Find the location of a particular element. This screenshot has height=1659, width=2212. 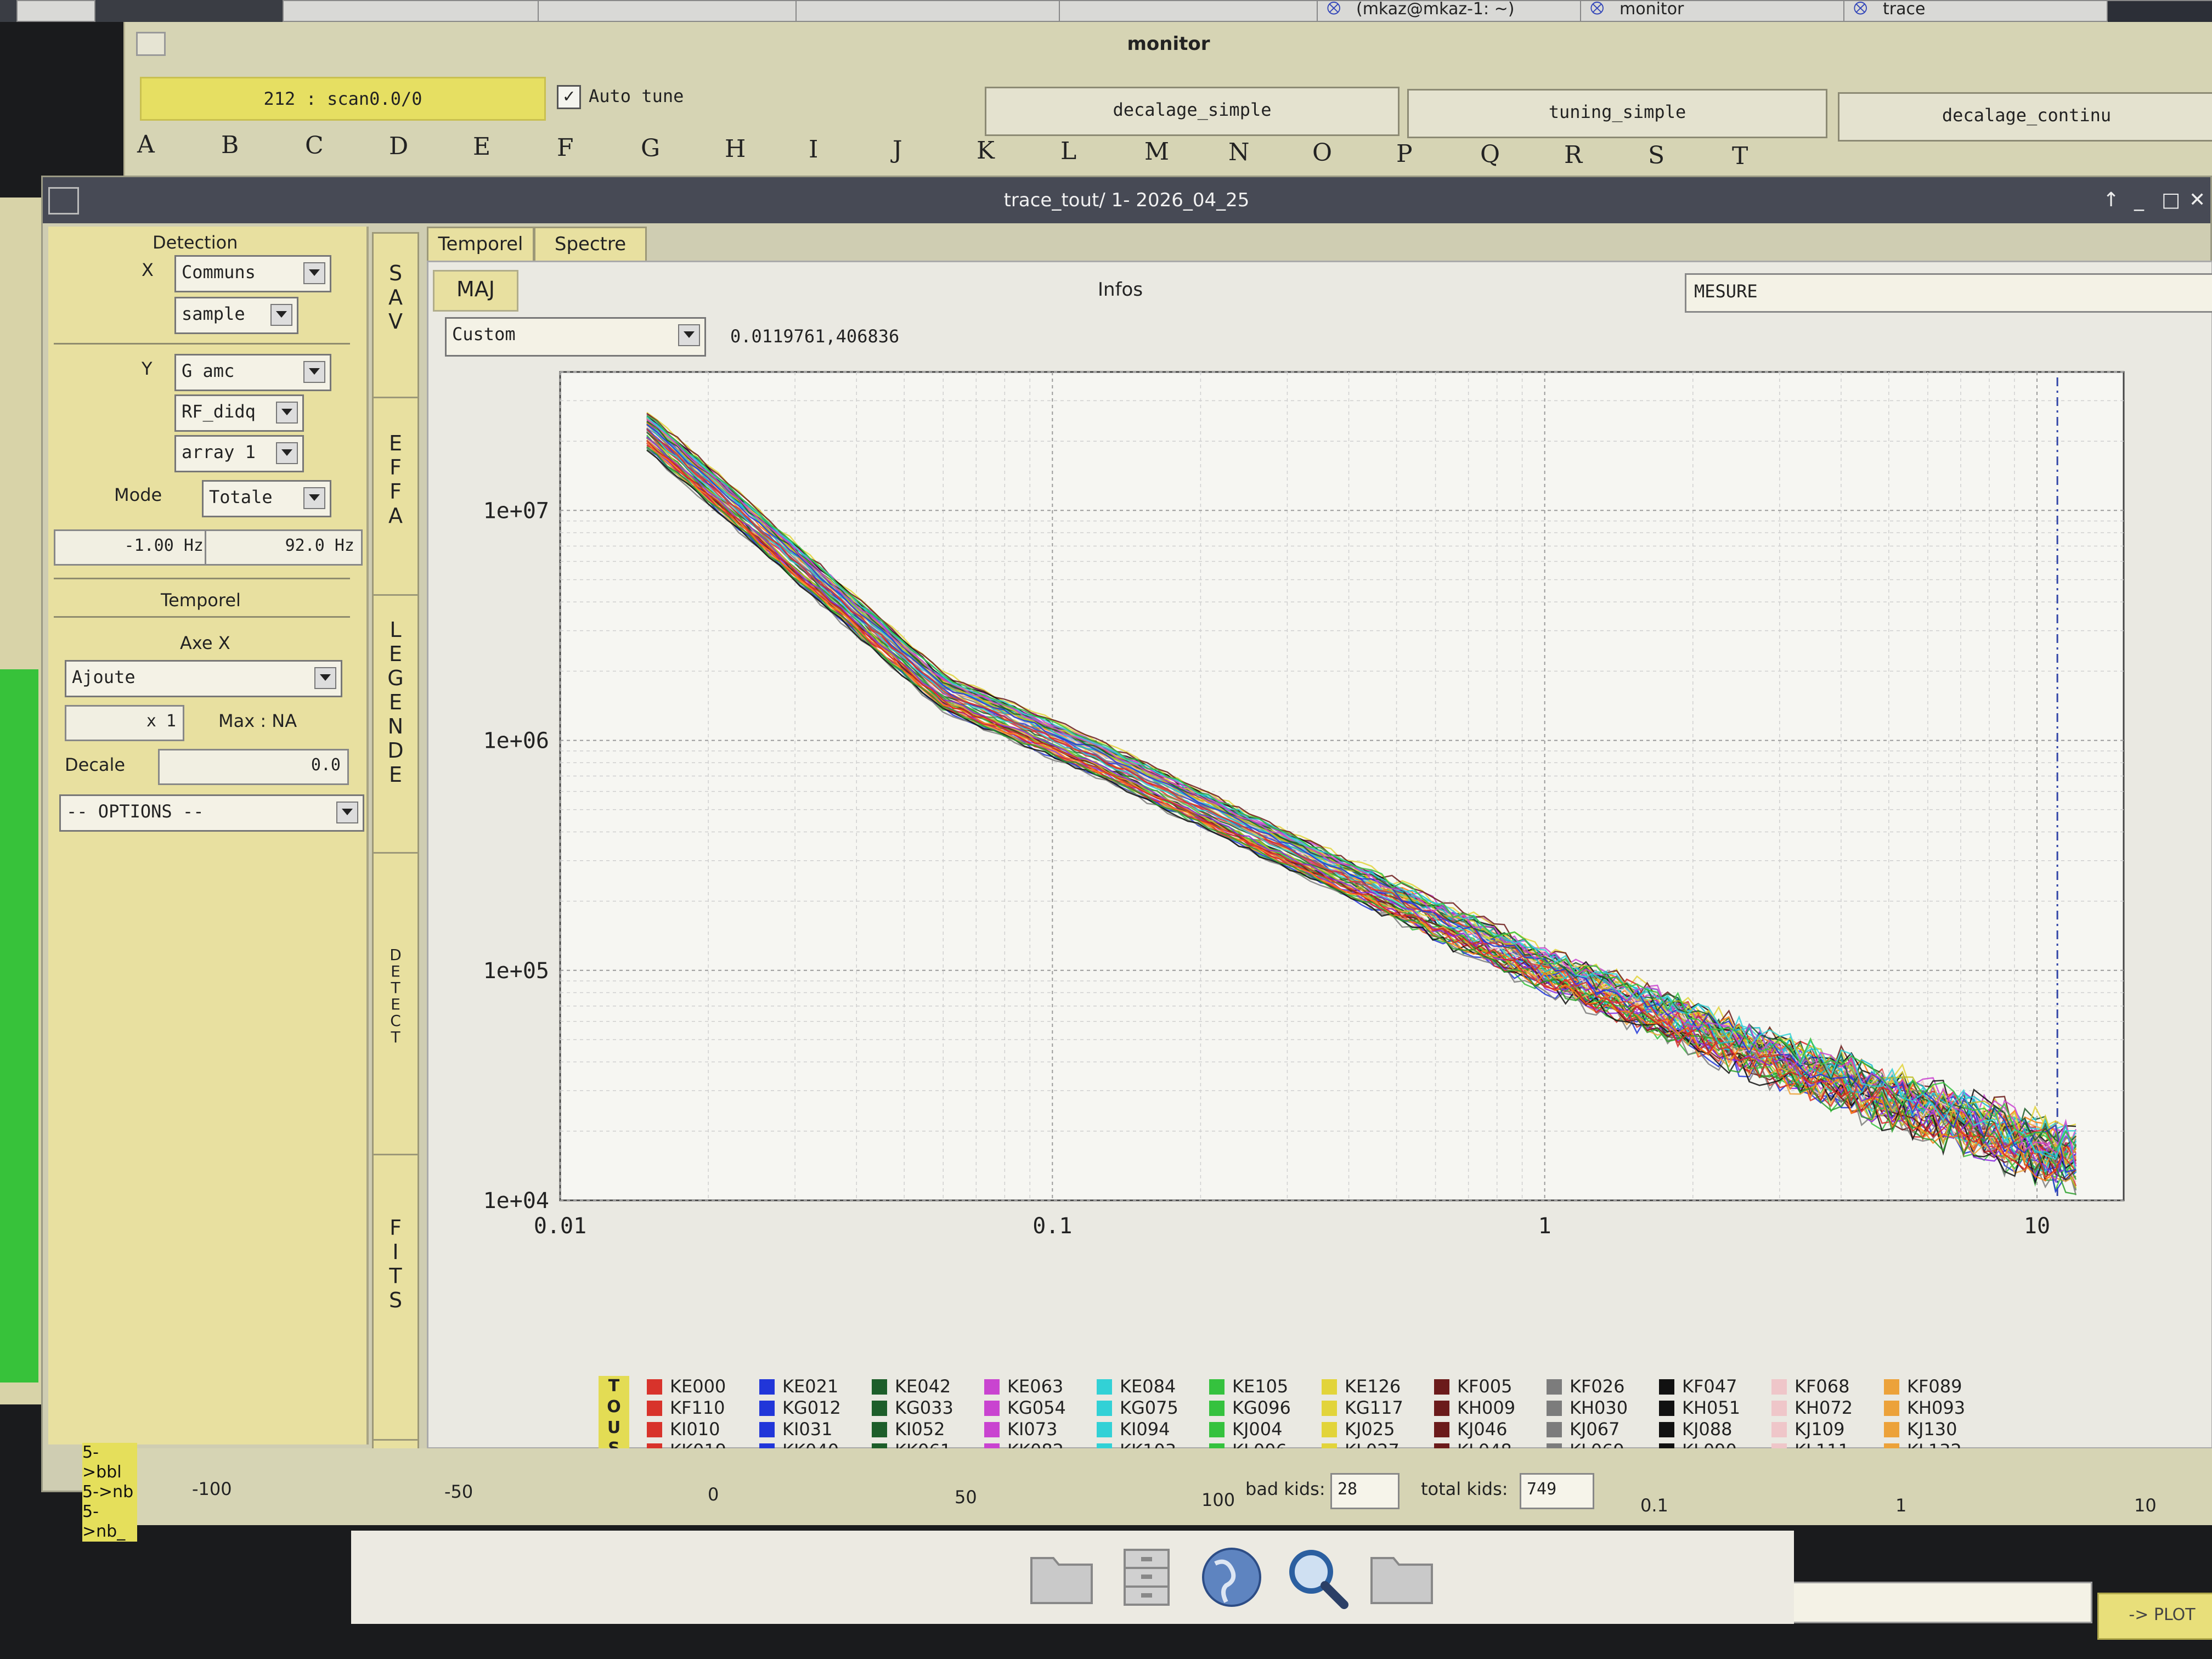

legend-item: KI094 is located at coordinates (1147, 1430).